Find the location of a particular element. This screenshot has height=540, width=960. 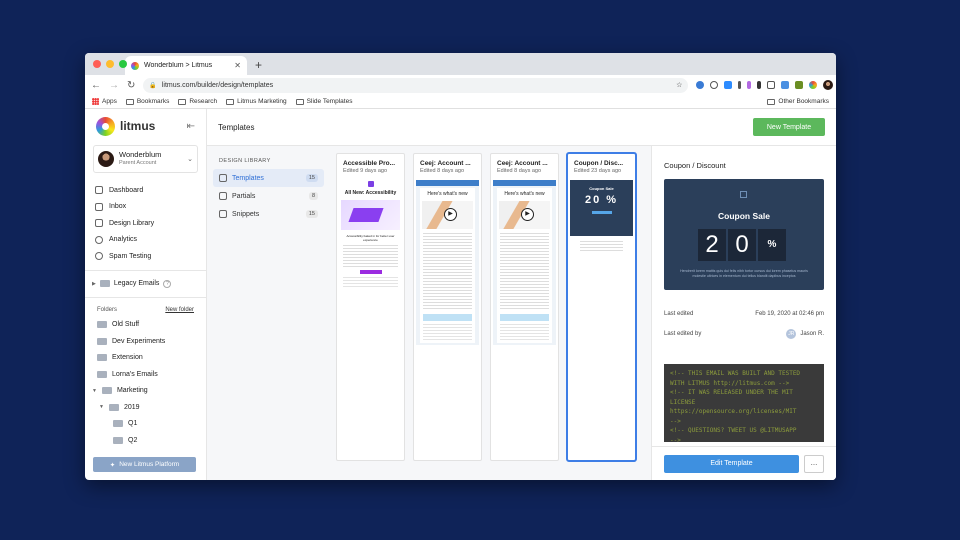

profile-avatar is located at coordinates (828, 85).